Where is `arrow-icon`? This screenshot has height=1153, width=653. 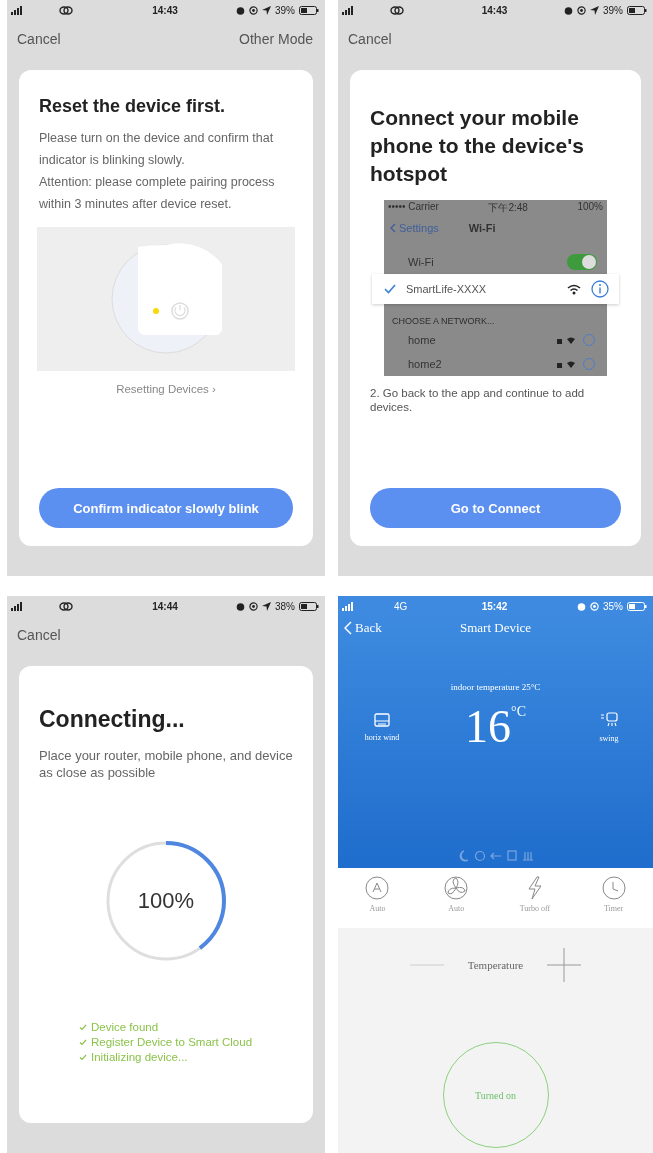 arrow-icon is located at coordinates (495, 856).